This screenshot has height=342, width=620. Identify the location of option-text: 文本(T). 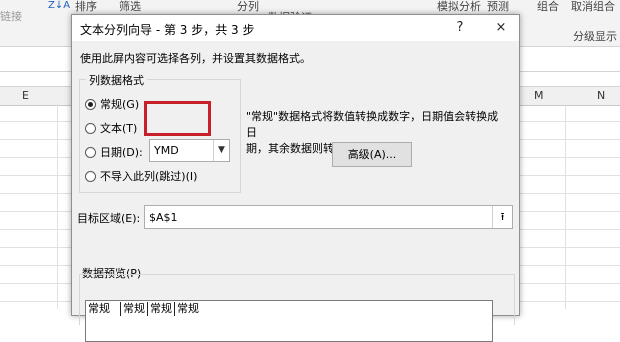
(111, 128).